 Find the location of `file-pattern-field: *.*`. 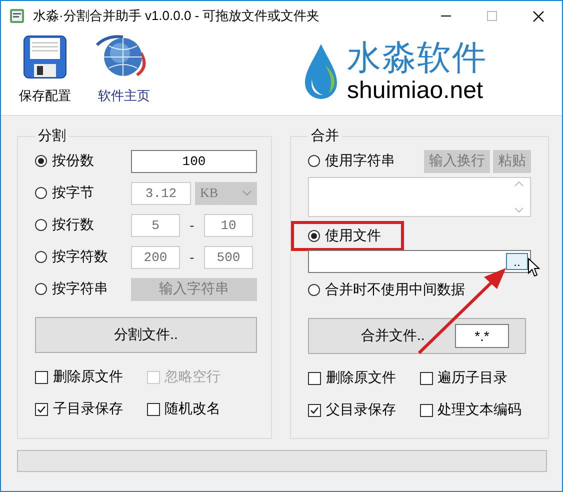

file-pattern-field: *.* is located at coordinates (482, 336).